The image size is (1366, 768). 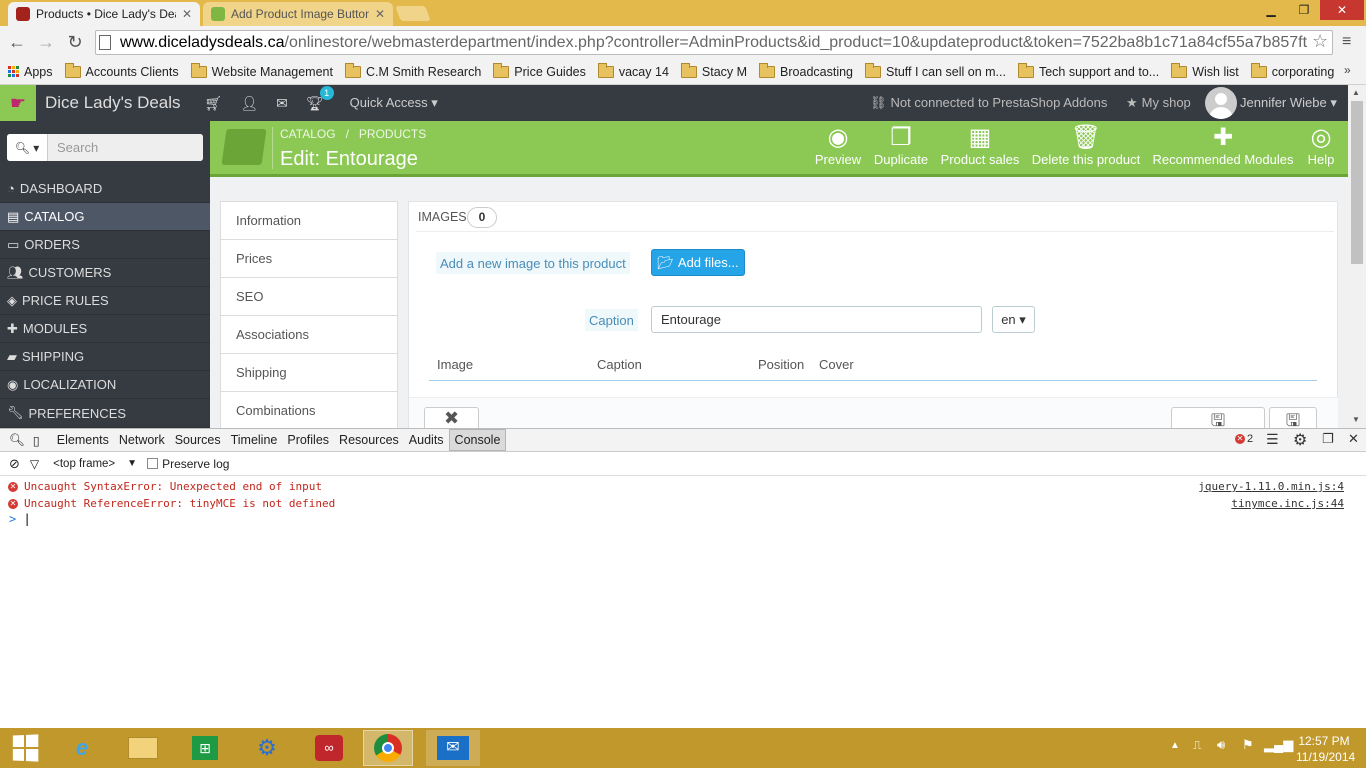 I want to click on sidebar-search: 🔍︎ ▾ Search, so click(x=105, y=147).